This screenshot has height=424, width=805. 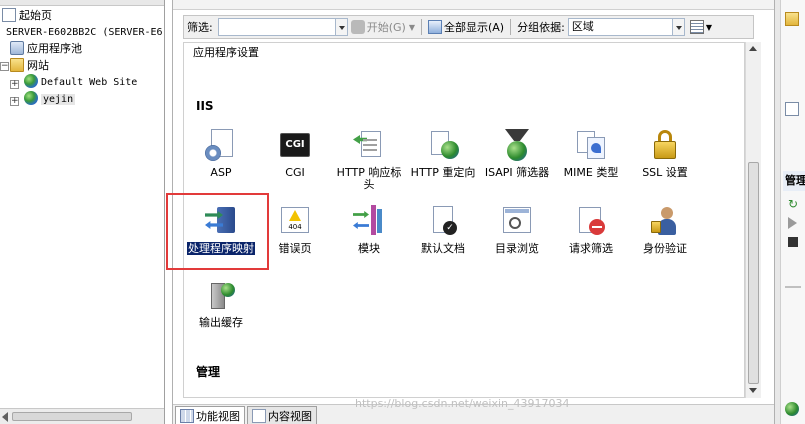 What do you see at coordinates (217, 231) in the screenshot?
I see `handler-mappings-highlight-box` at bounding box center [217, 231].